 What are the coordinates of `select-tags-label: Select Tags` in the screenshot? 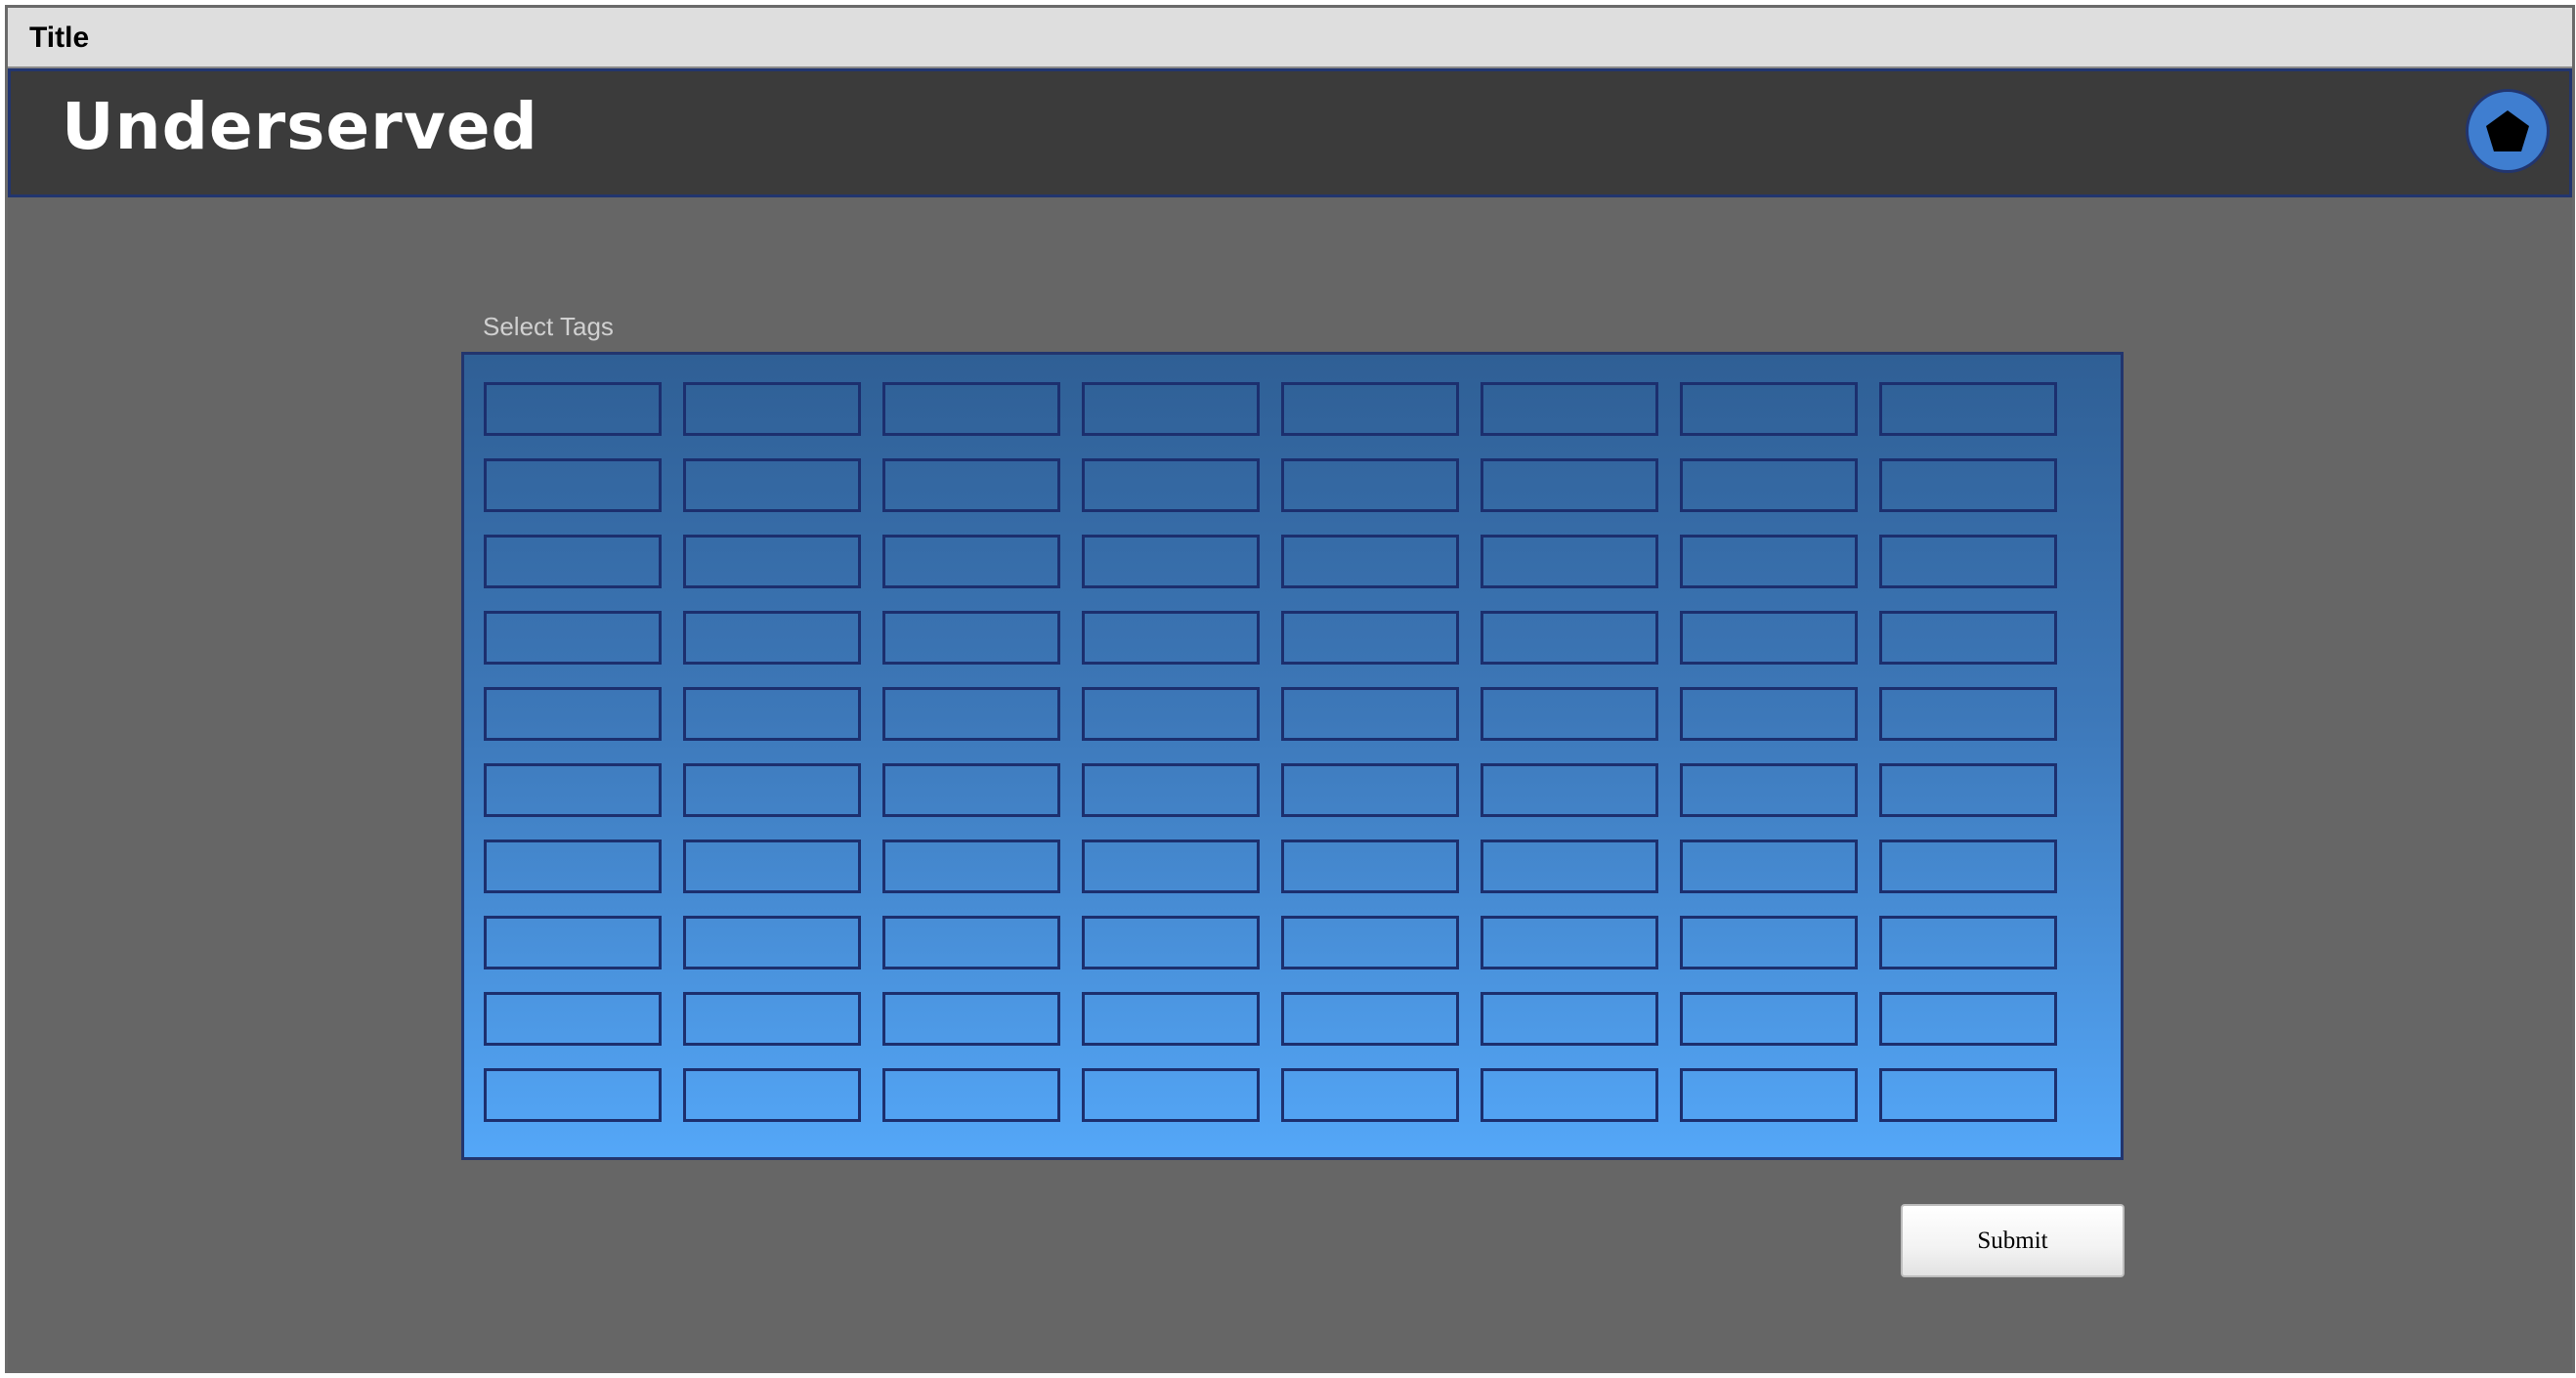 It's located at (549, 326).